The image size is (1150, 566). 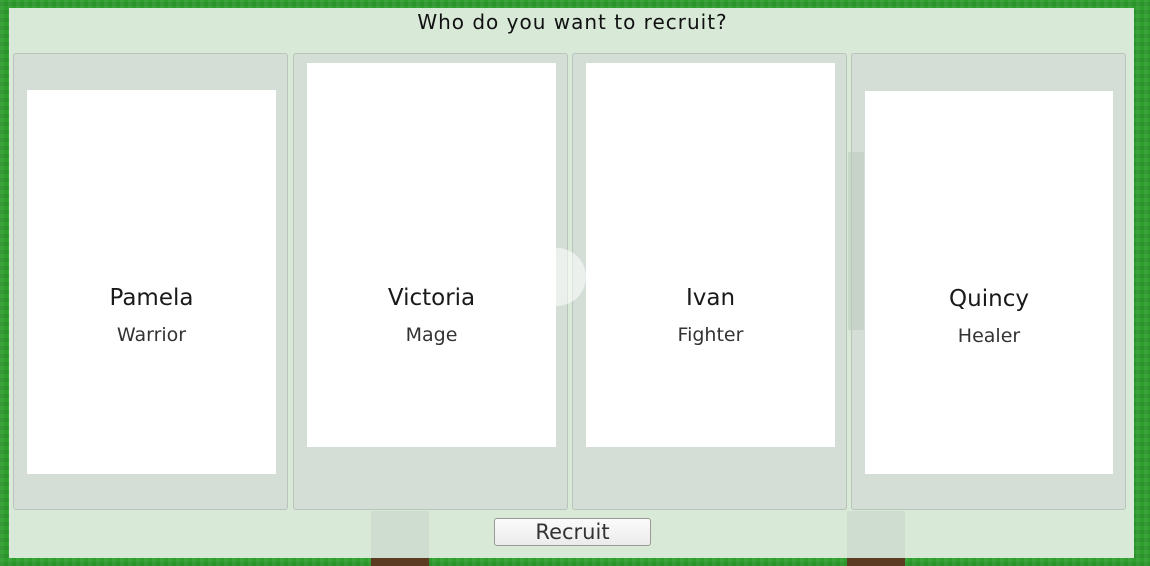 What do you see at coordinates (856, 241) in the screenshot?
I see `background-shape` at bounding box center [856, 241].